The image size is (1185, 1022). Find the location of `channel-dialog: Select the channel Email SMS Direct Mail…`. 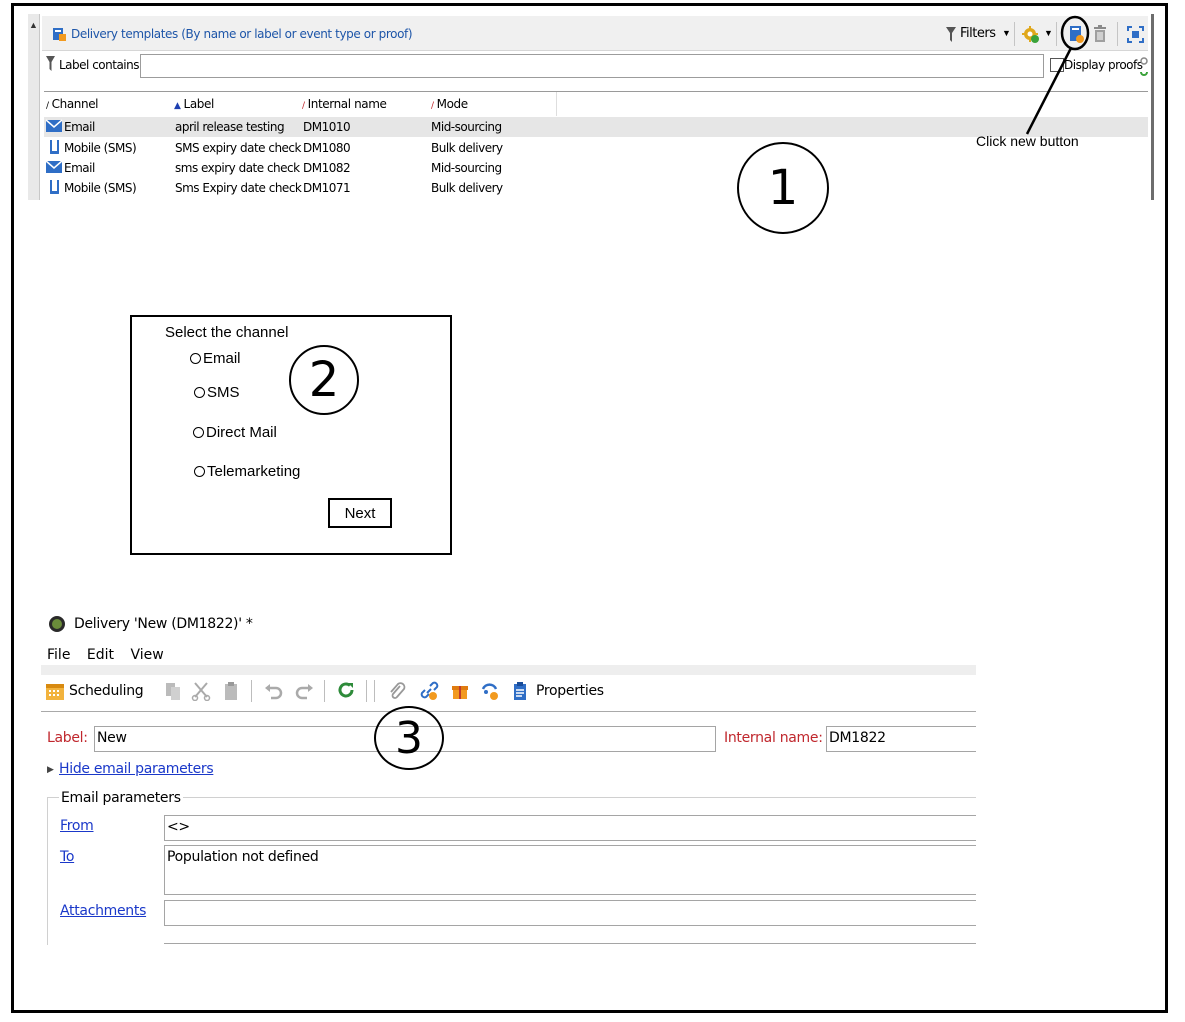

channel-dialog: Select the channel Email SMS Direct Mail… is located at coordinates (291, 435).